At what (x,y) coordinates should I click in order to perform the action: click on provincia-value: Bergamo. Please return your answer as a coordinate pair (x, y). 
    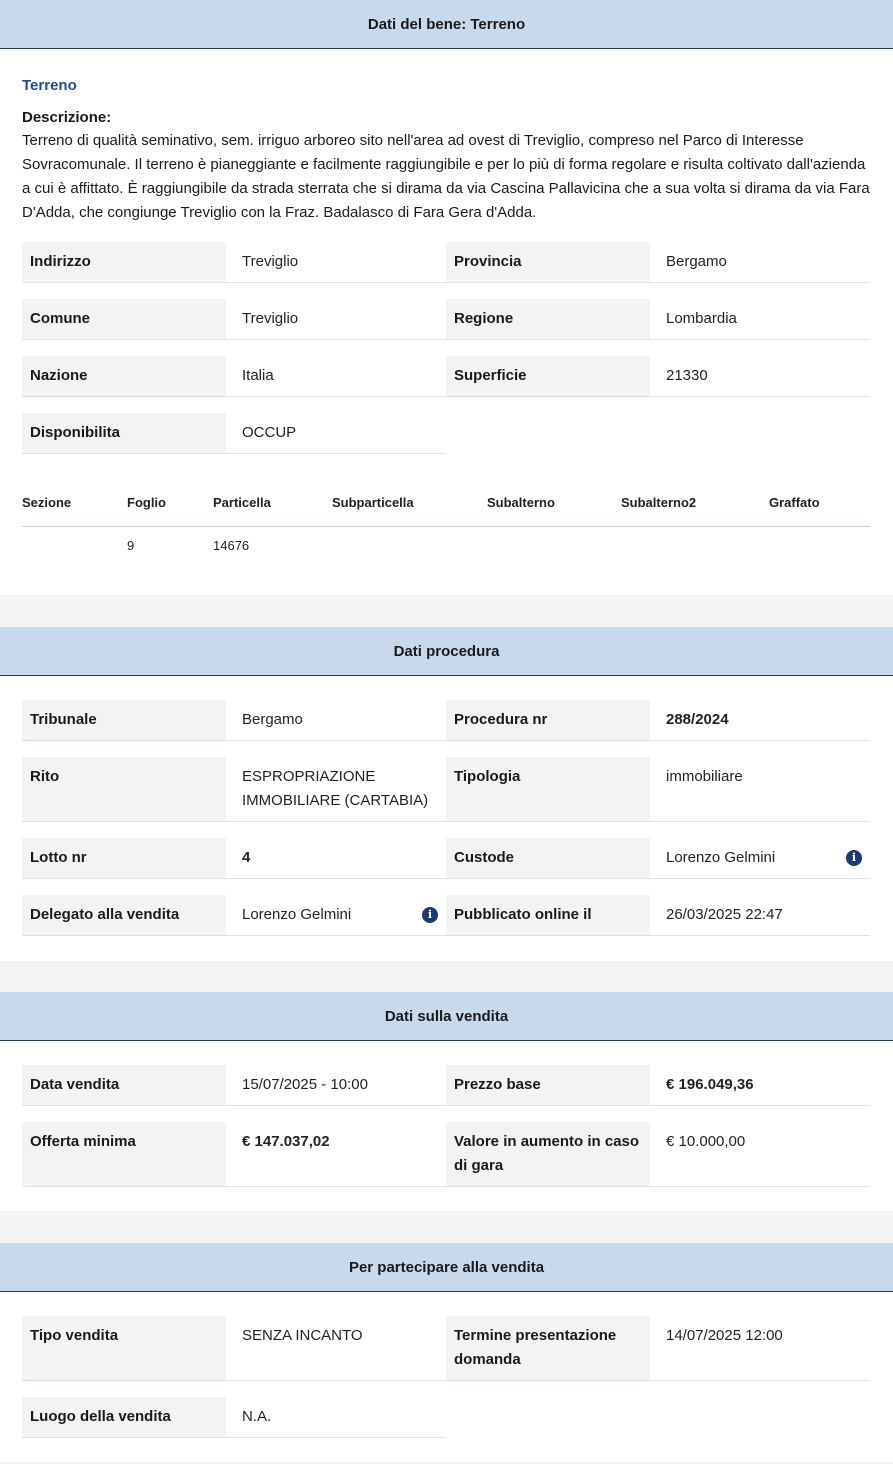
    Looking at the image, I should click on (696, 261).